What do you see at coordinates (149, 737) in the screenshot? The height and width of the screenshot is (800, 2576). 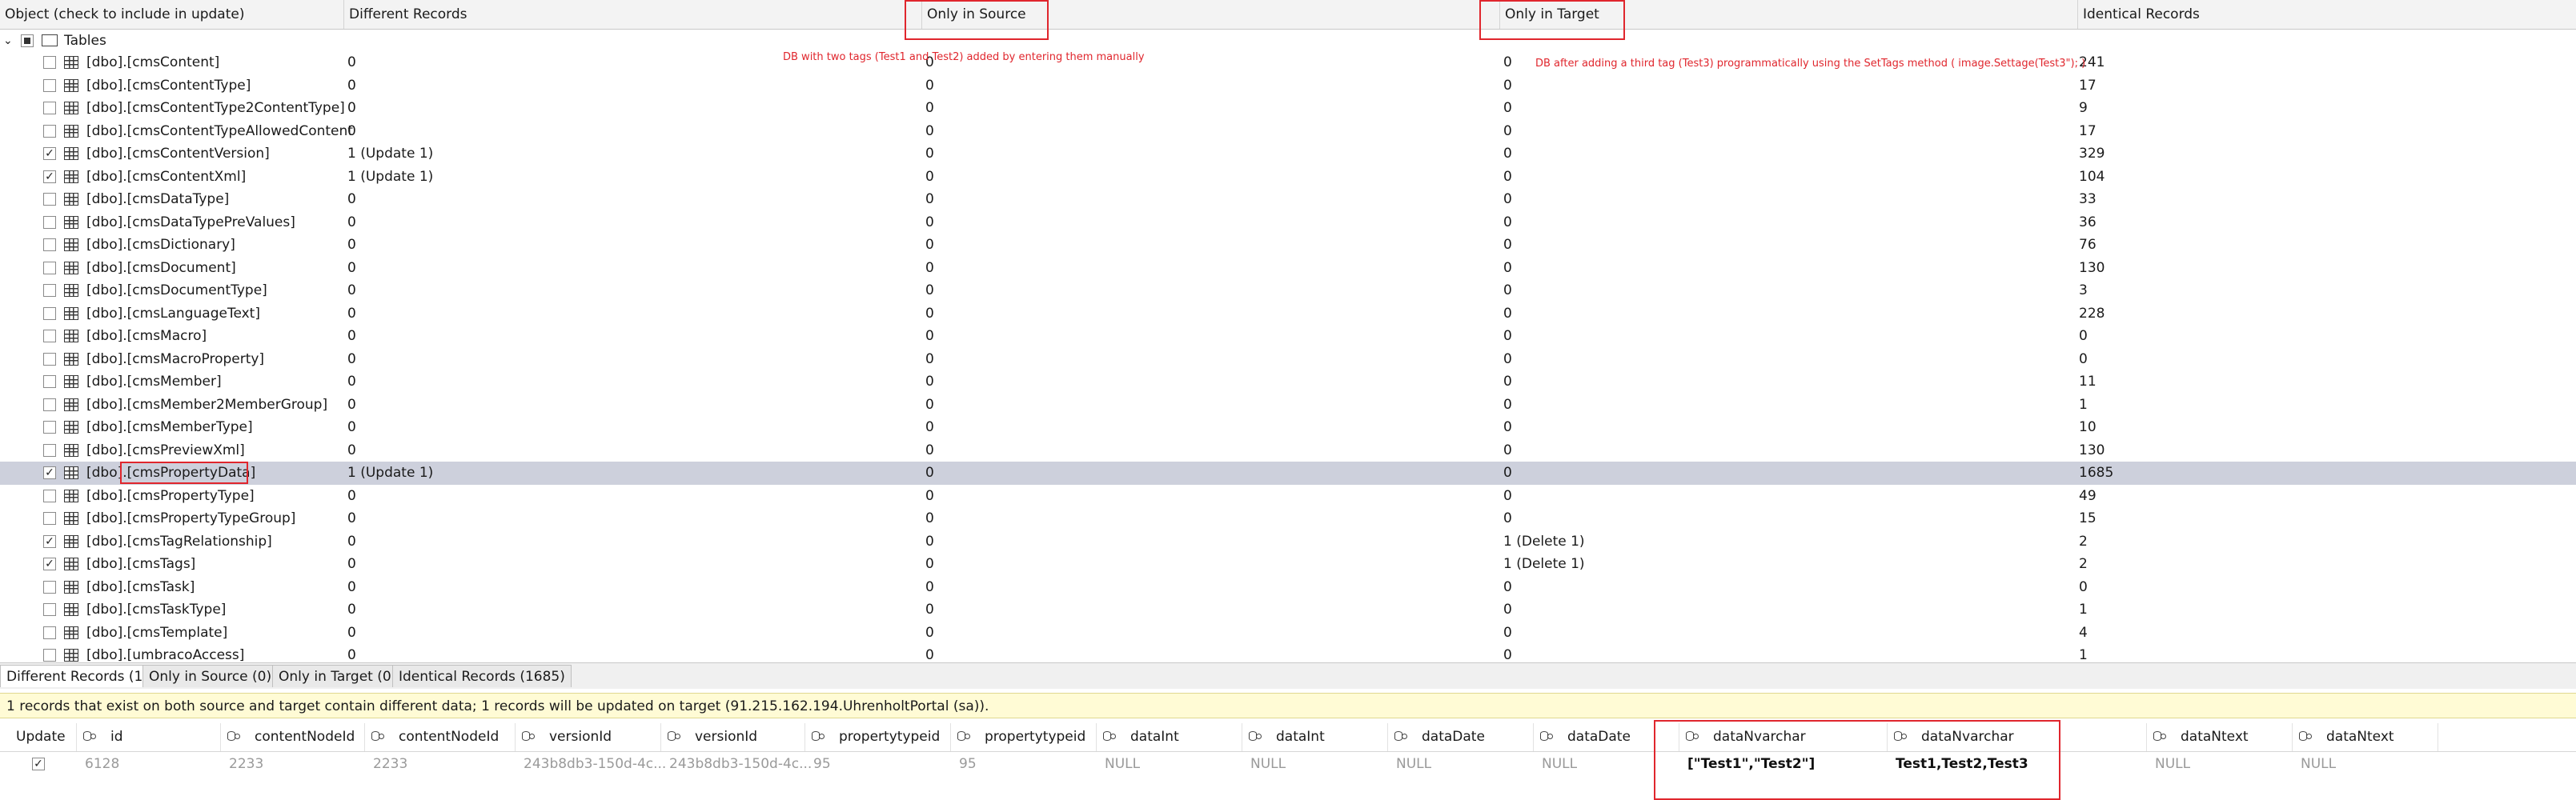 I see `column-header-id: id` at bounding box center [149, 737].